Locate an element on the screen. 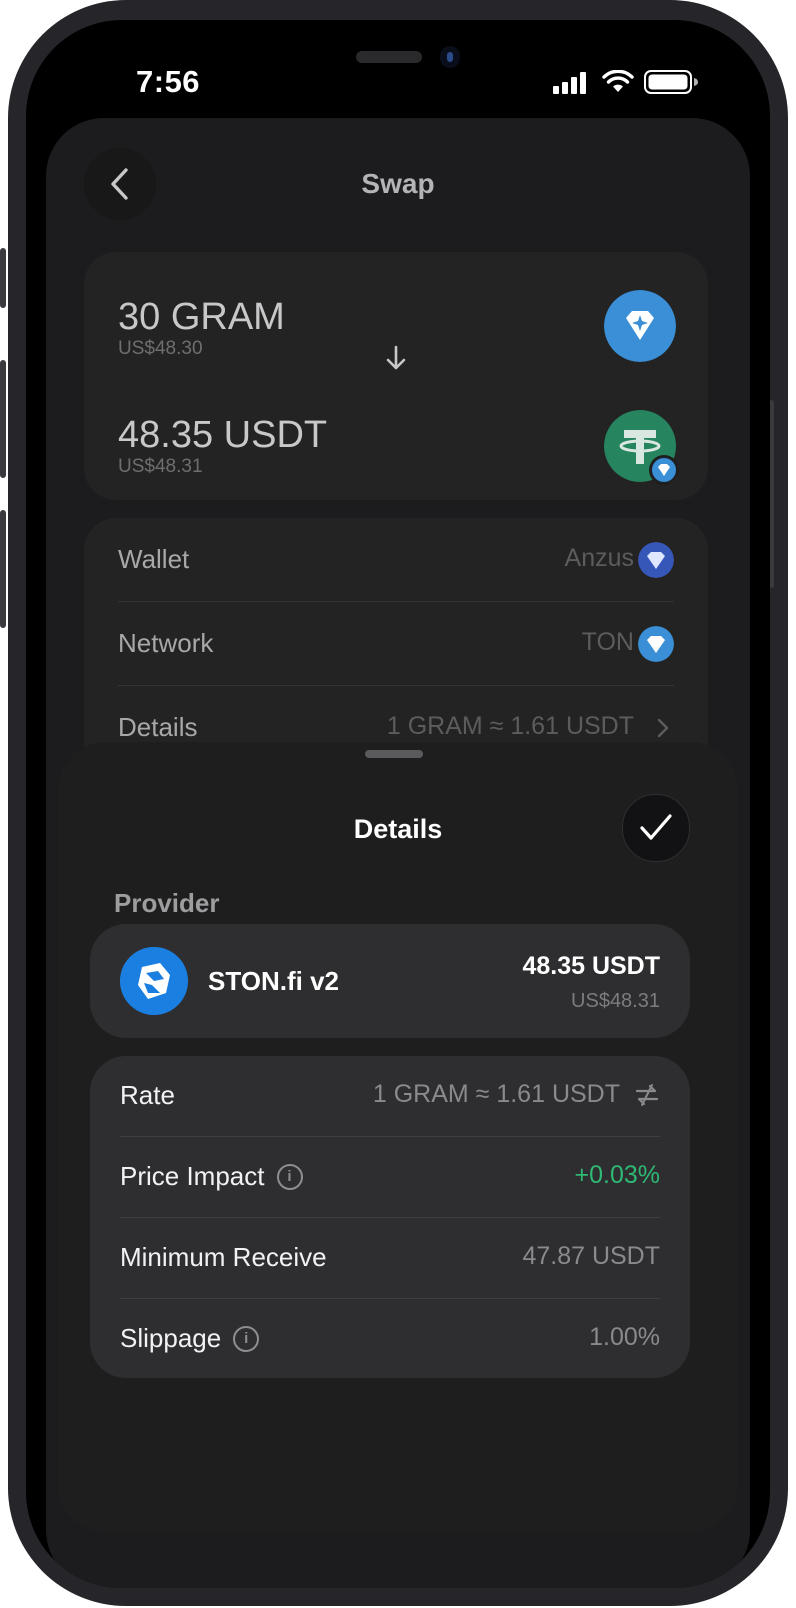  rate-label: Rate is located at coordinates (147, 1095).